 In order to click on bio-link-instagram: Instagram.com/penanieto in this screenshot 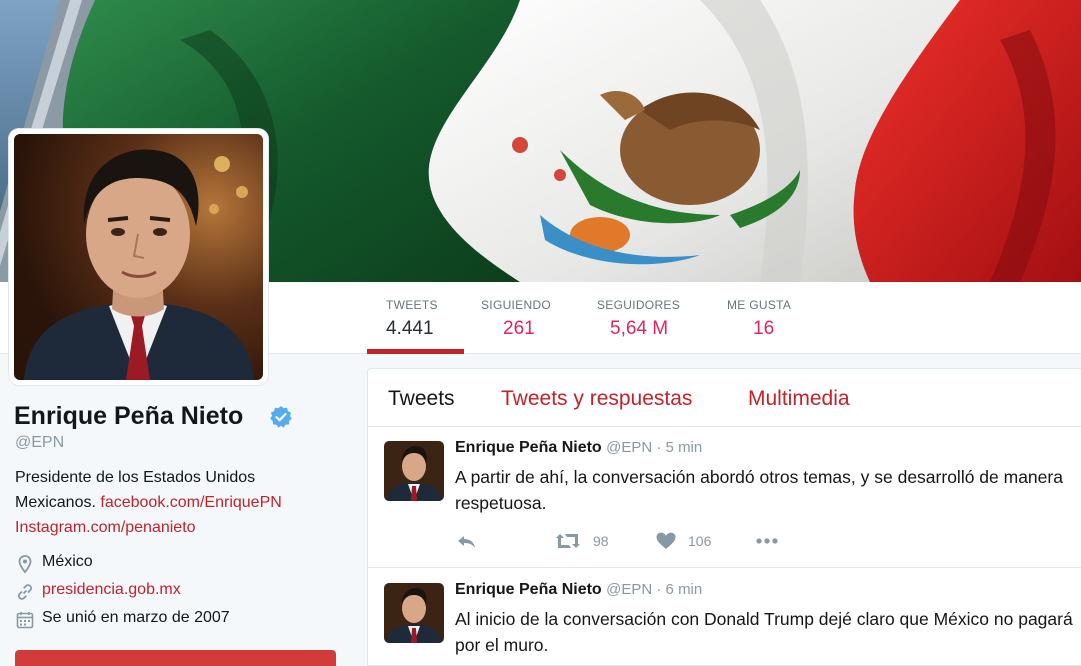, I will do `click(105, 527)`.